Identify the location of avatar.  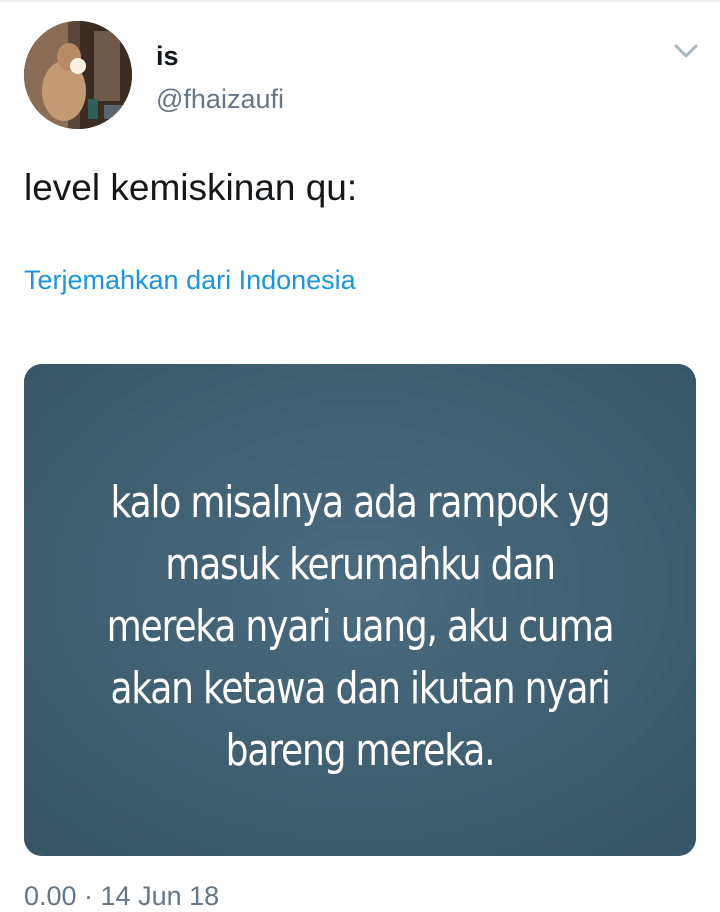
(78, 75).